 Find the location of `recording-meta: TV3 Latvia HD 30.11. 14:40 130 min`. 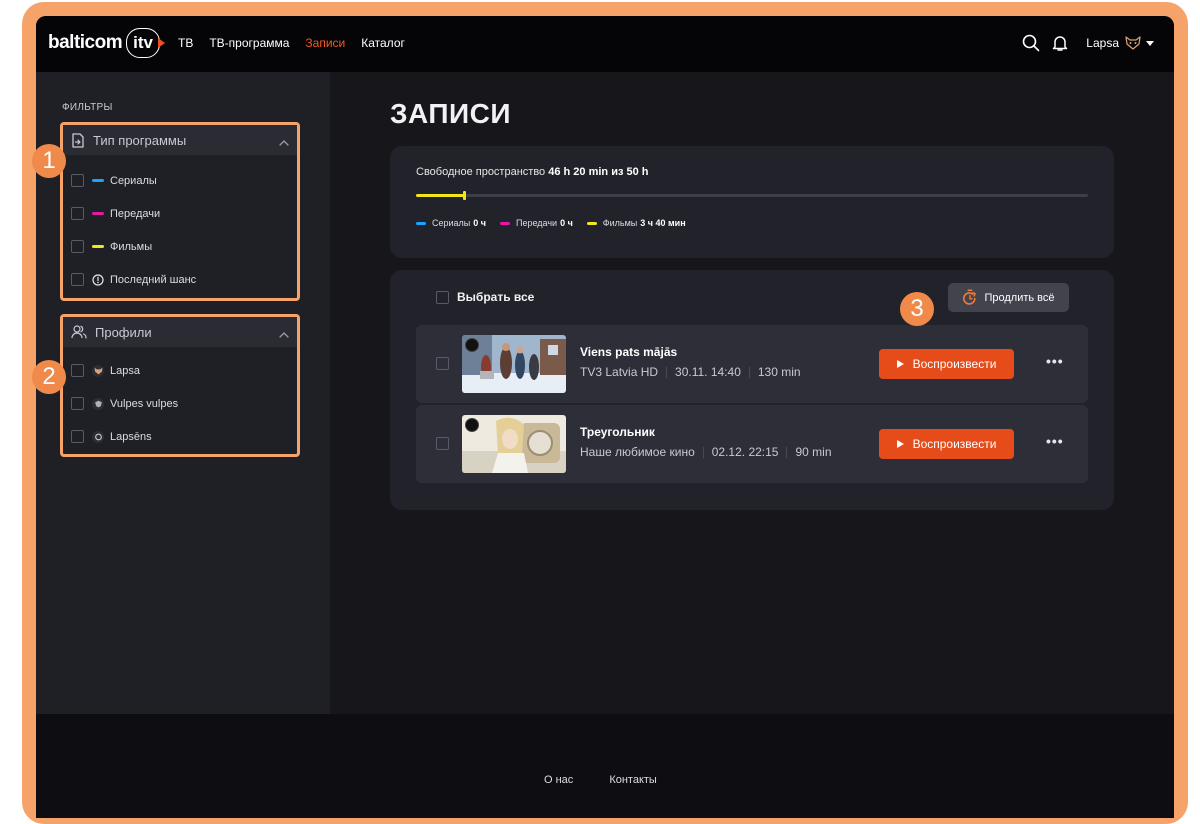

recording-meta: TV3 Latvia HD 30.11. 14:40 130 min is located at coordinates (690, 372).